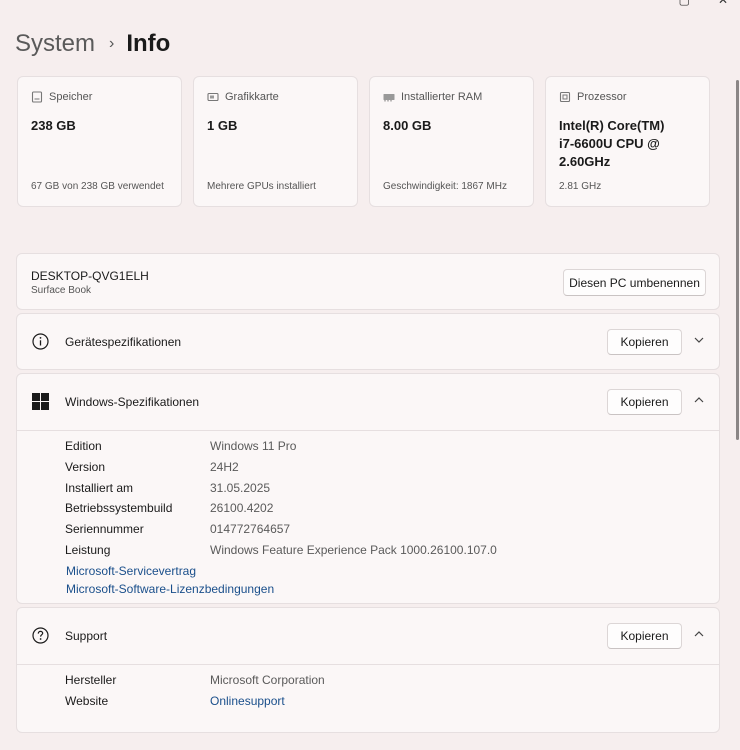 Image resolution: width=740 pixels, height=750 pixels. Describe the element at coordinates (634, 282) in the screenshot. I see `rename-pc-button: Diesen PC umbenennen` at that location.